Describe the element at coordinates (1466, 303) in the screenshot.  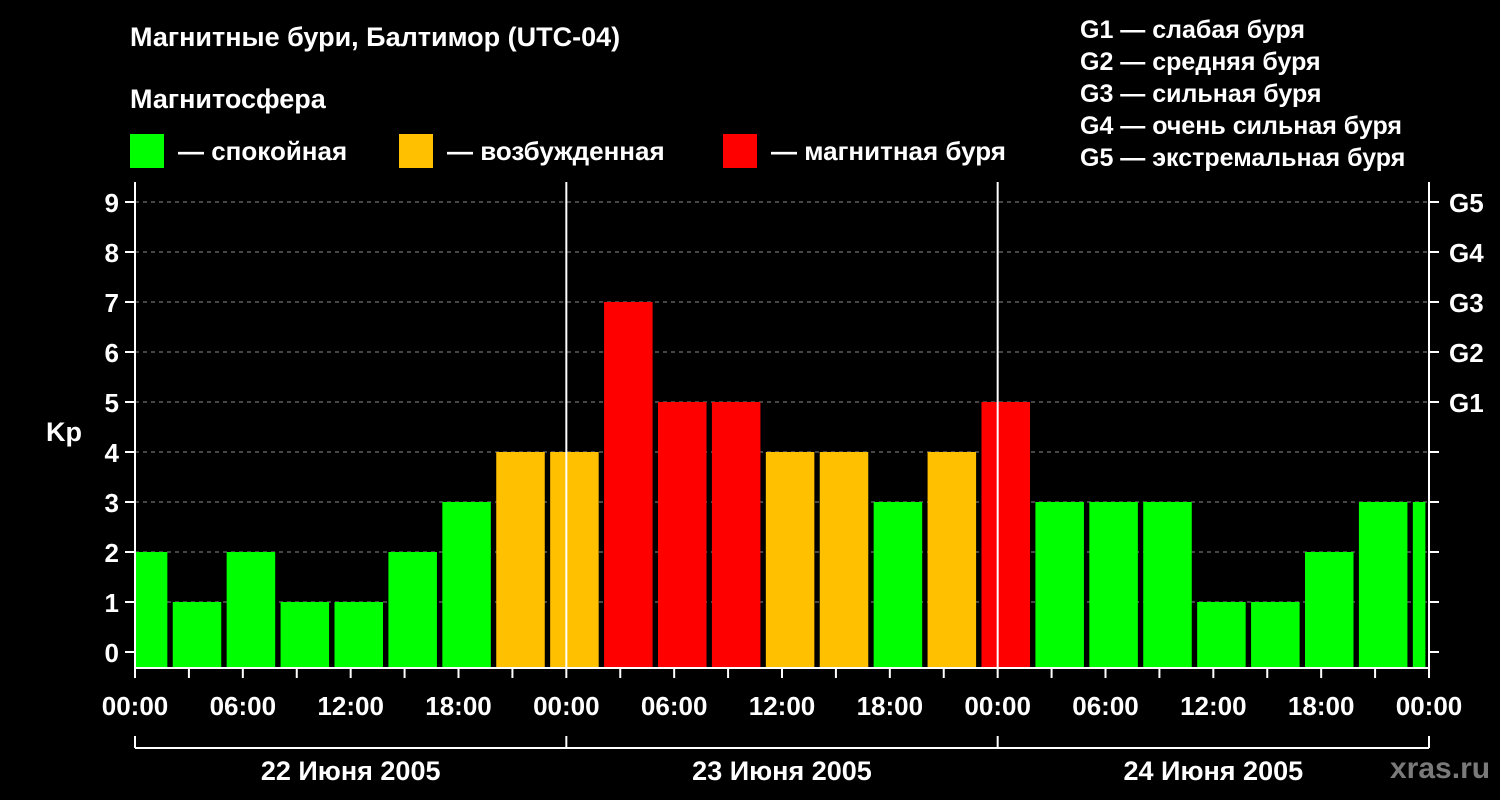
I see `g-level-label: G3` at that location.